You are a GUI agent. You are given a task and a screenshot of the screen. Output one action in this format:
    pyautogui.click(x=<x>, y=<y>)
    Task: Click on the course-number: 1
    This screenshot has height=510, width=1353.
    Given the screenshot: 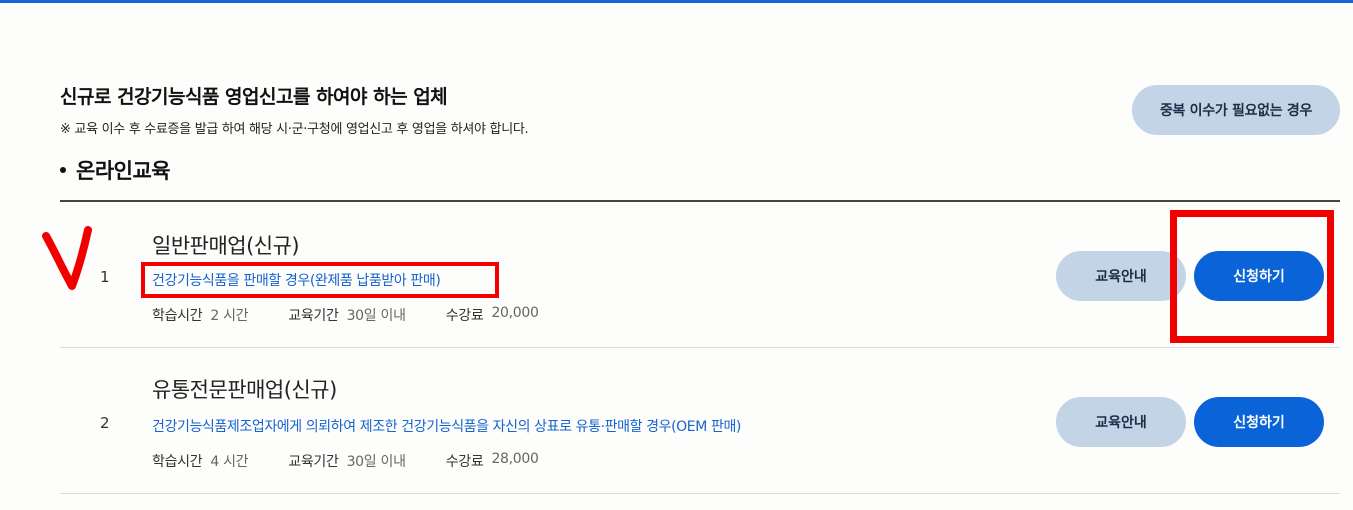 What is the action you would take?
    pyautogui.click(x=105, y=277)
    